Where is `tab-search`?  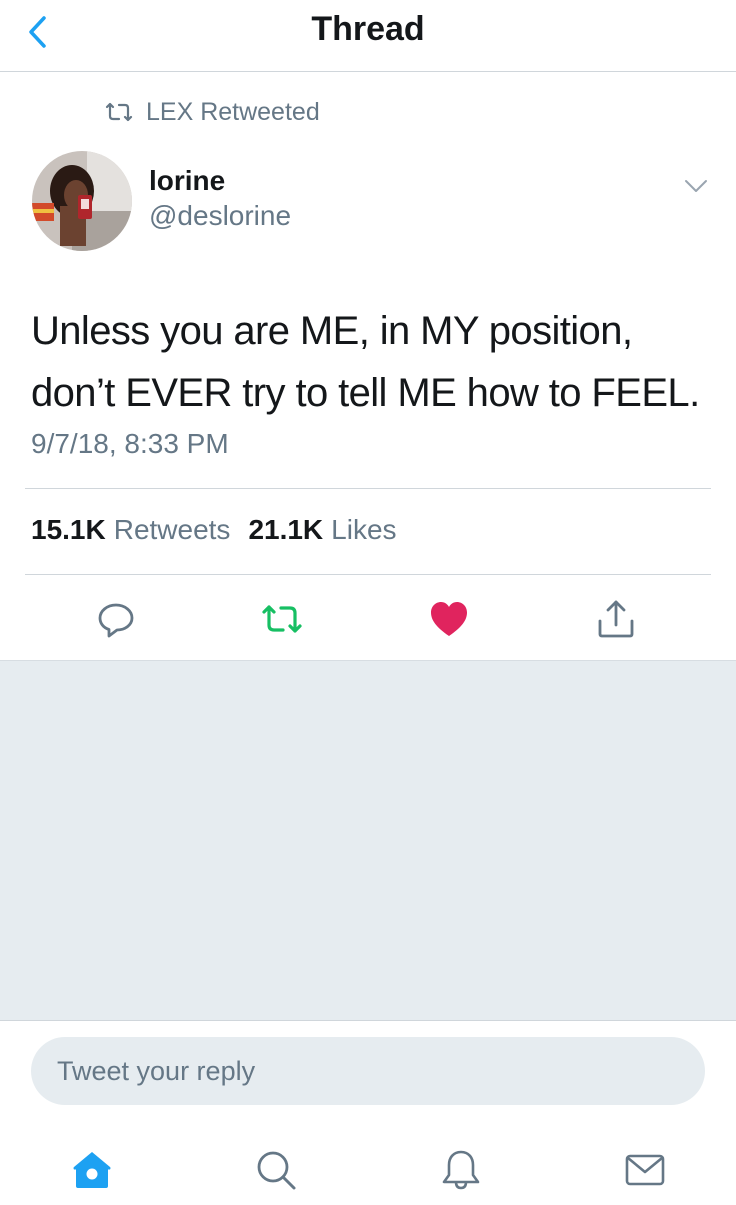 tab-search is located at coordinates (276, 1170).